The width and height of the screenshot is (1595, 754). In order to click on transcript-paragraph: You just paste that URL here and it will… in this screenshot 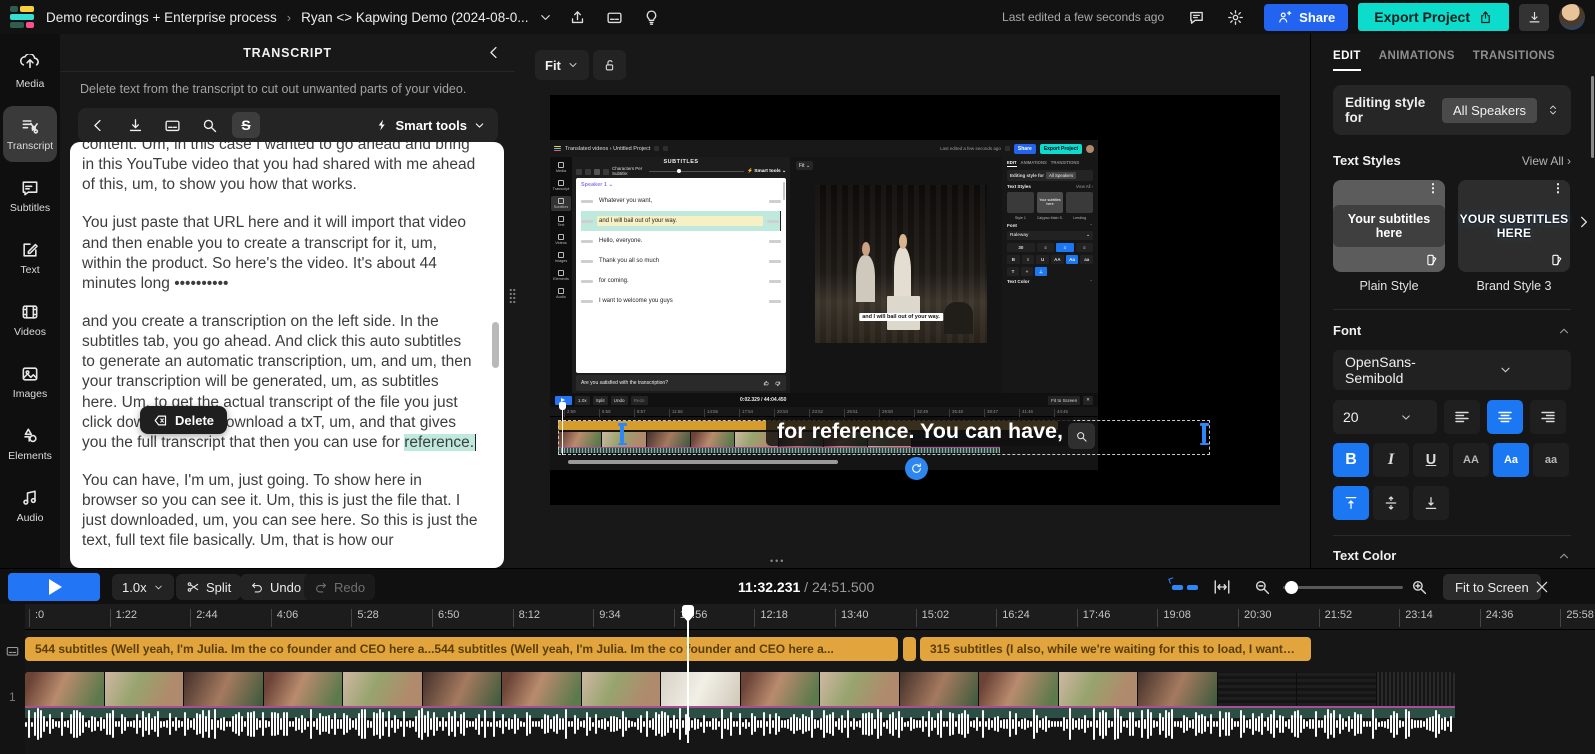, I will do `click(280, 253)`.